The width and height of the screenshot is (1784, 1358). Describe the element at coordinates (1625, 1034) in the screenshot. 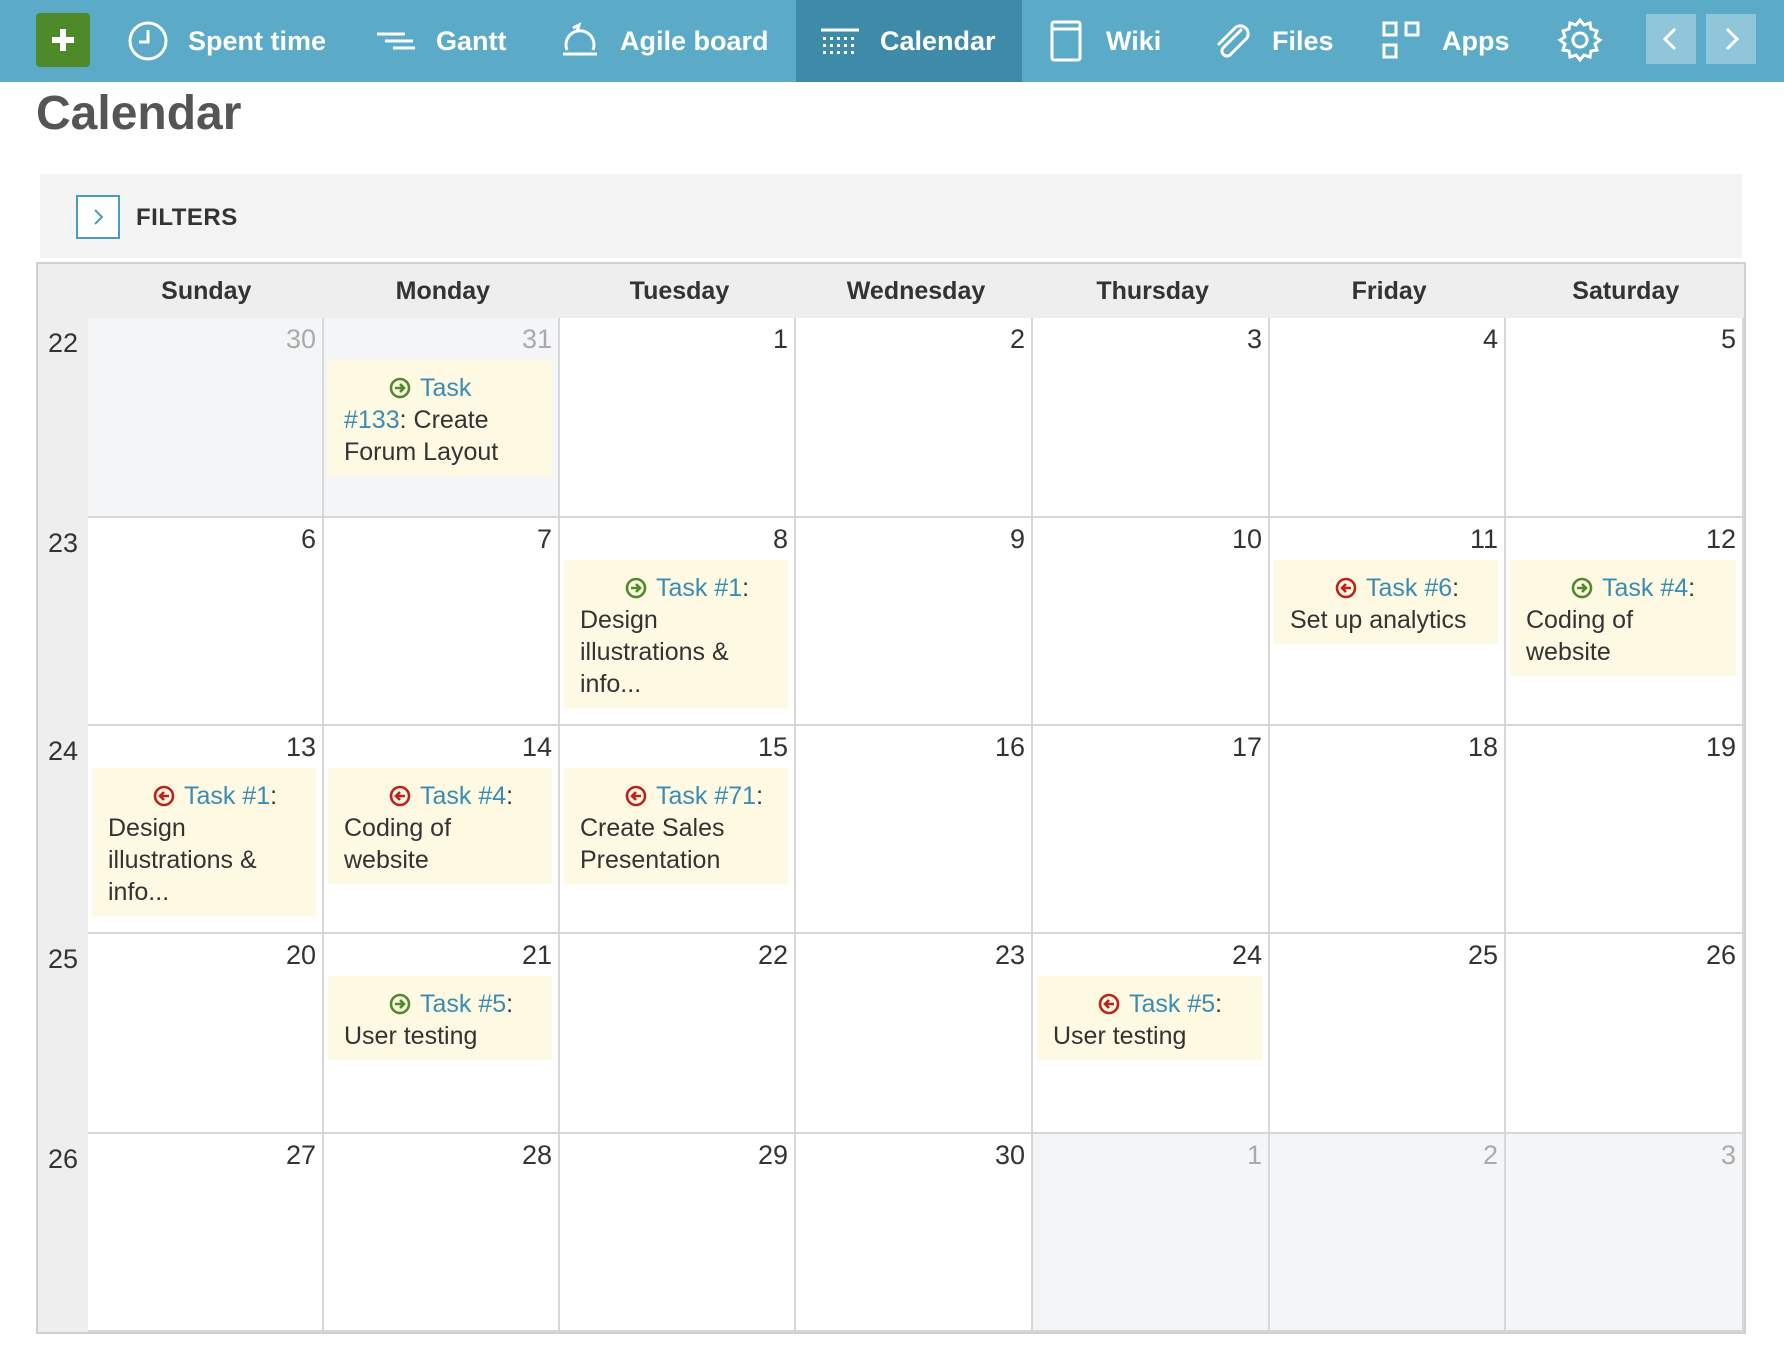

I see `calendar-day-cell: 26` at that location.